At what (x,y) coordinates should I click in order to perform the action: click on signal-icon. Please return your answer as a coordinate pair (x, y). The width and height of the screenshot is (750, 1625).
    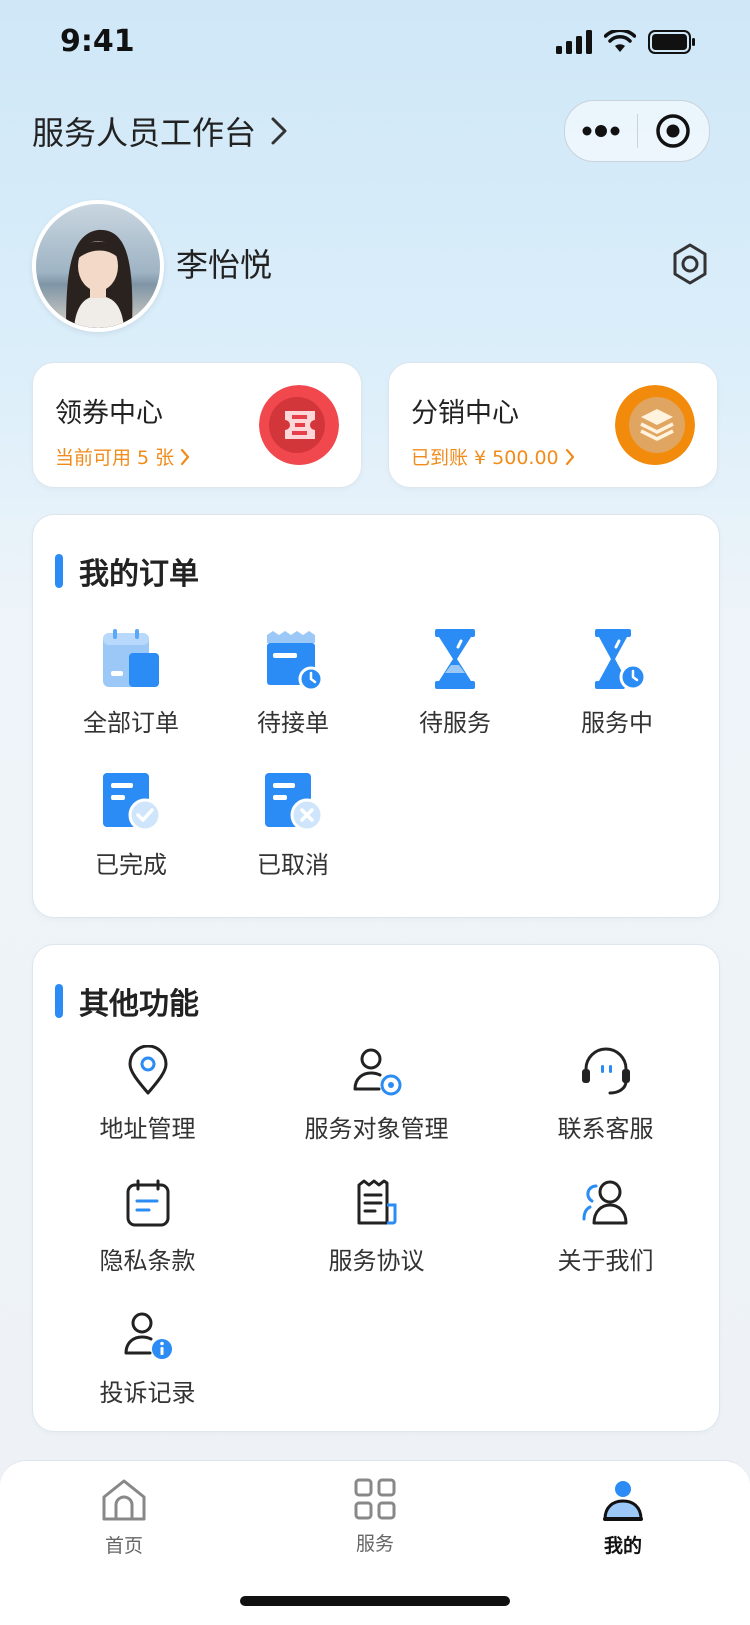
    Looking at the image, I should click on (574, 42).